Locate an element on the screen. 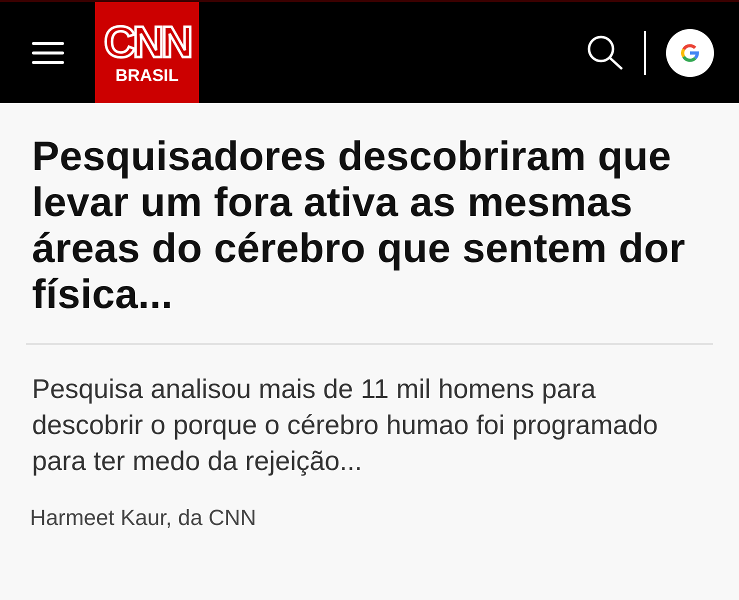  google-icon is located at coordinates (690, 53).